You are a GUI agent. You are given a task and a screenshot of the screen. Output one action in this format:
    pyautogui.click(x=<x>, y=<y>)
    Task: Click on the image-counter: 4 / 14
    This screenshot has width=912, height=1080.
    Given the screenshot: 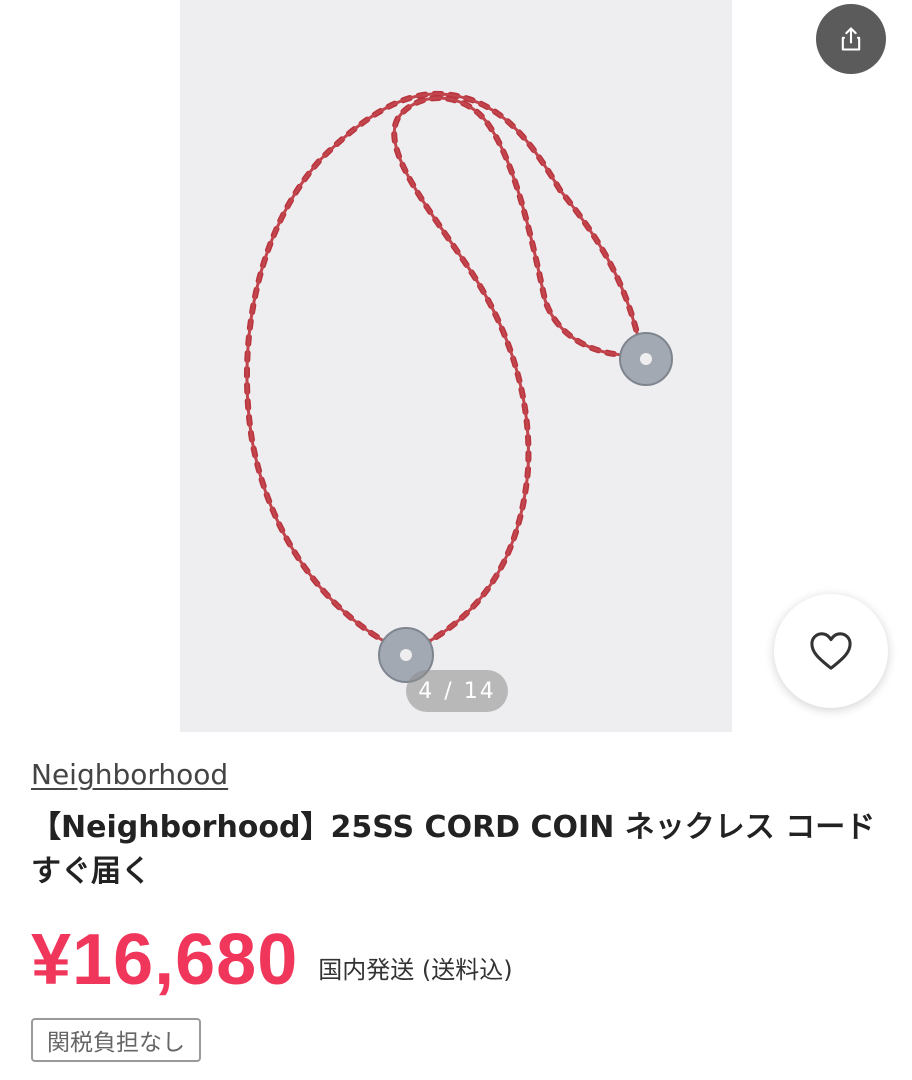 What is the action you would take?
    pyautogui.click(x=457, y=691)
    